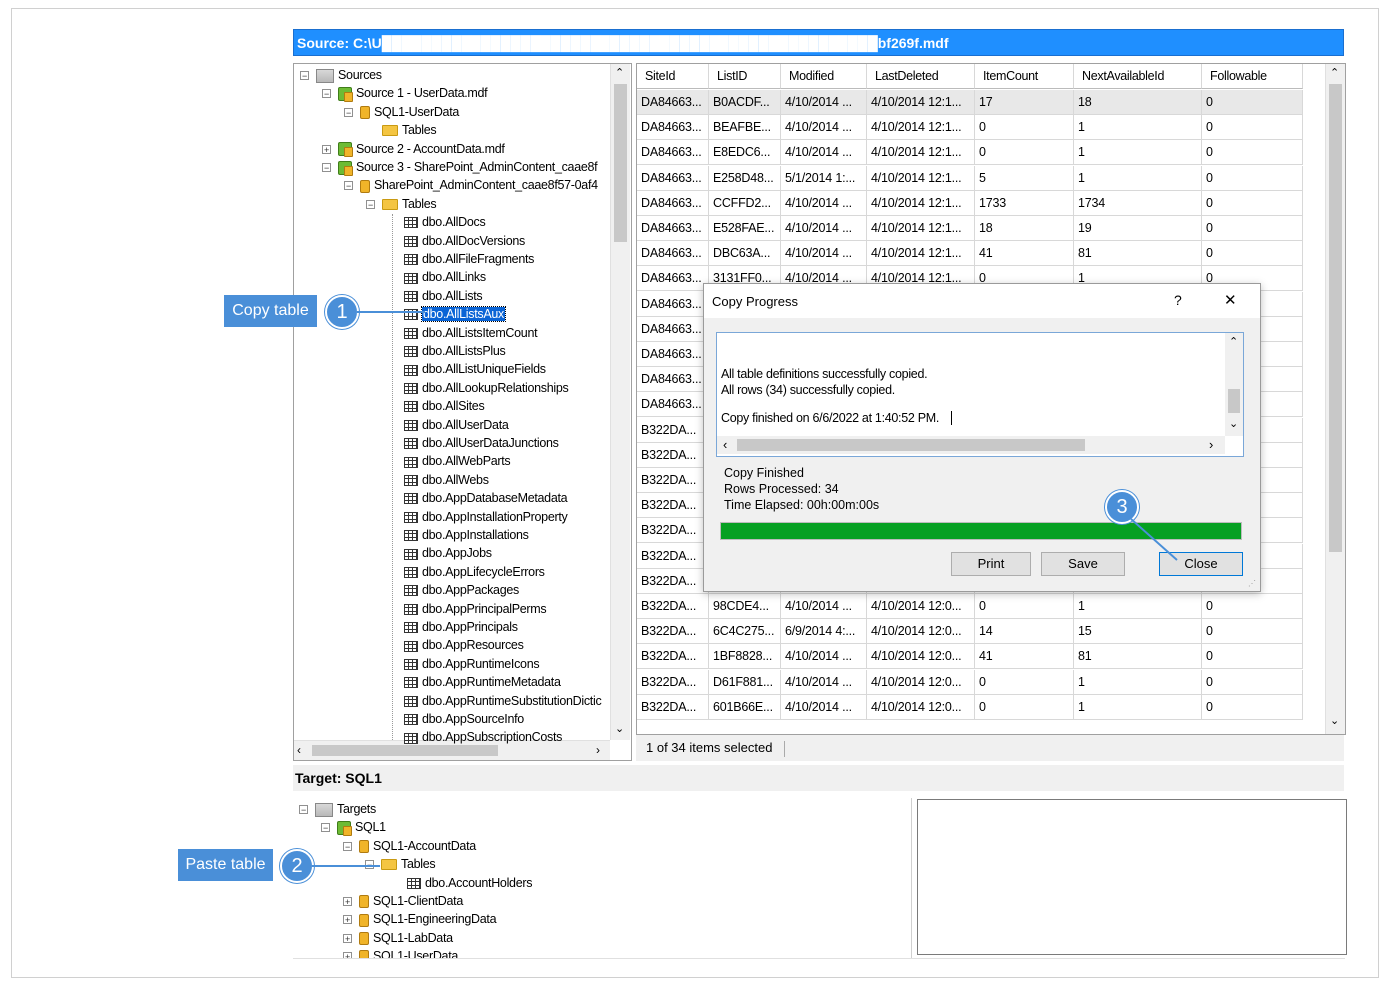 This screenshot has width=1396, height=1002. Describe the element at coordinates (420, 919) in the screenshot. I see `tree-node: + SQL1-EngineeringData` at that location.